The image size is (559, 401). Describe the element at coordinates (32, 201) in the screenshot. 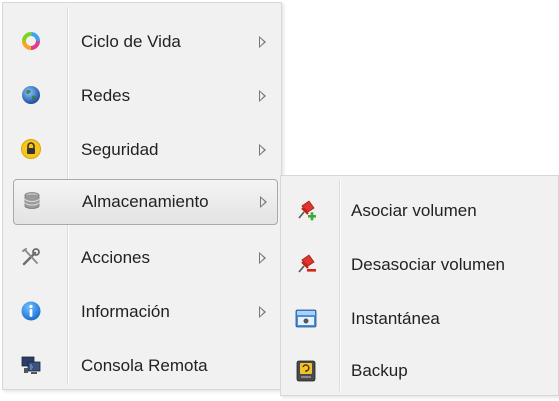

I see `storage-icon` at that location.